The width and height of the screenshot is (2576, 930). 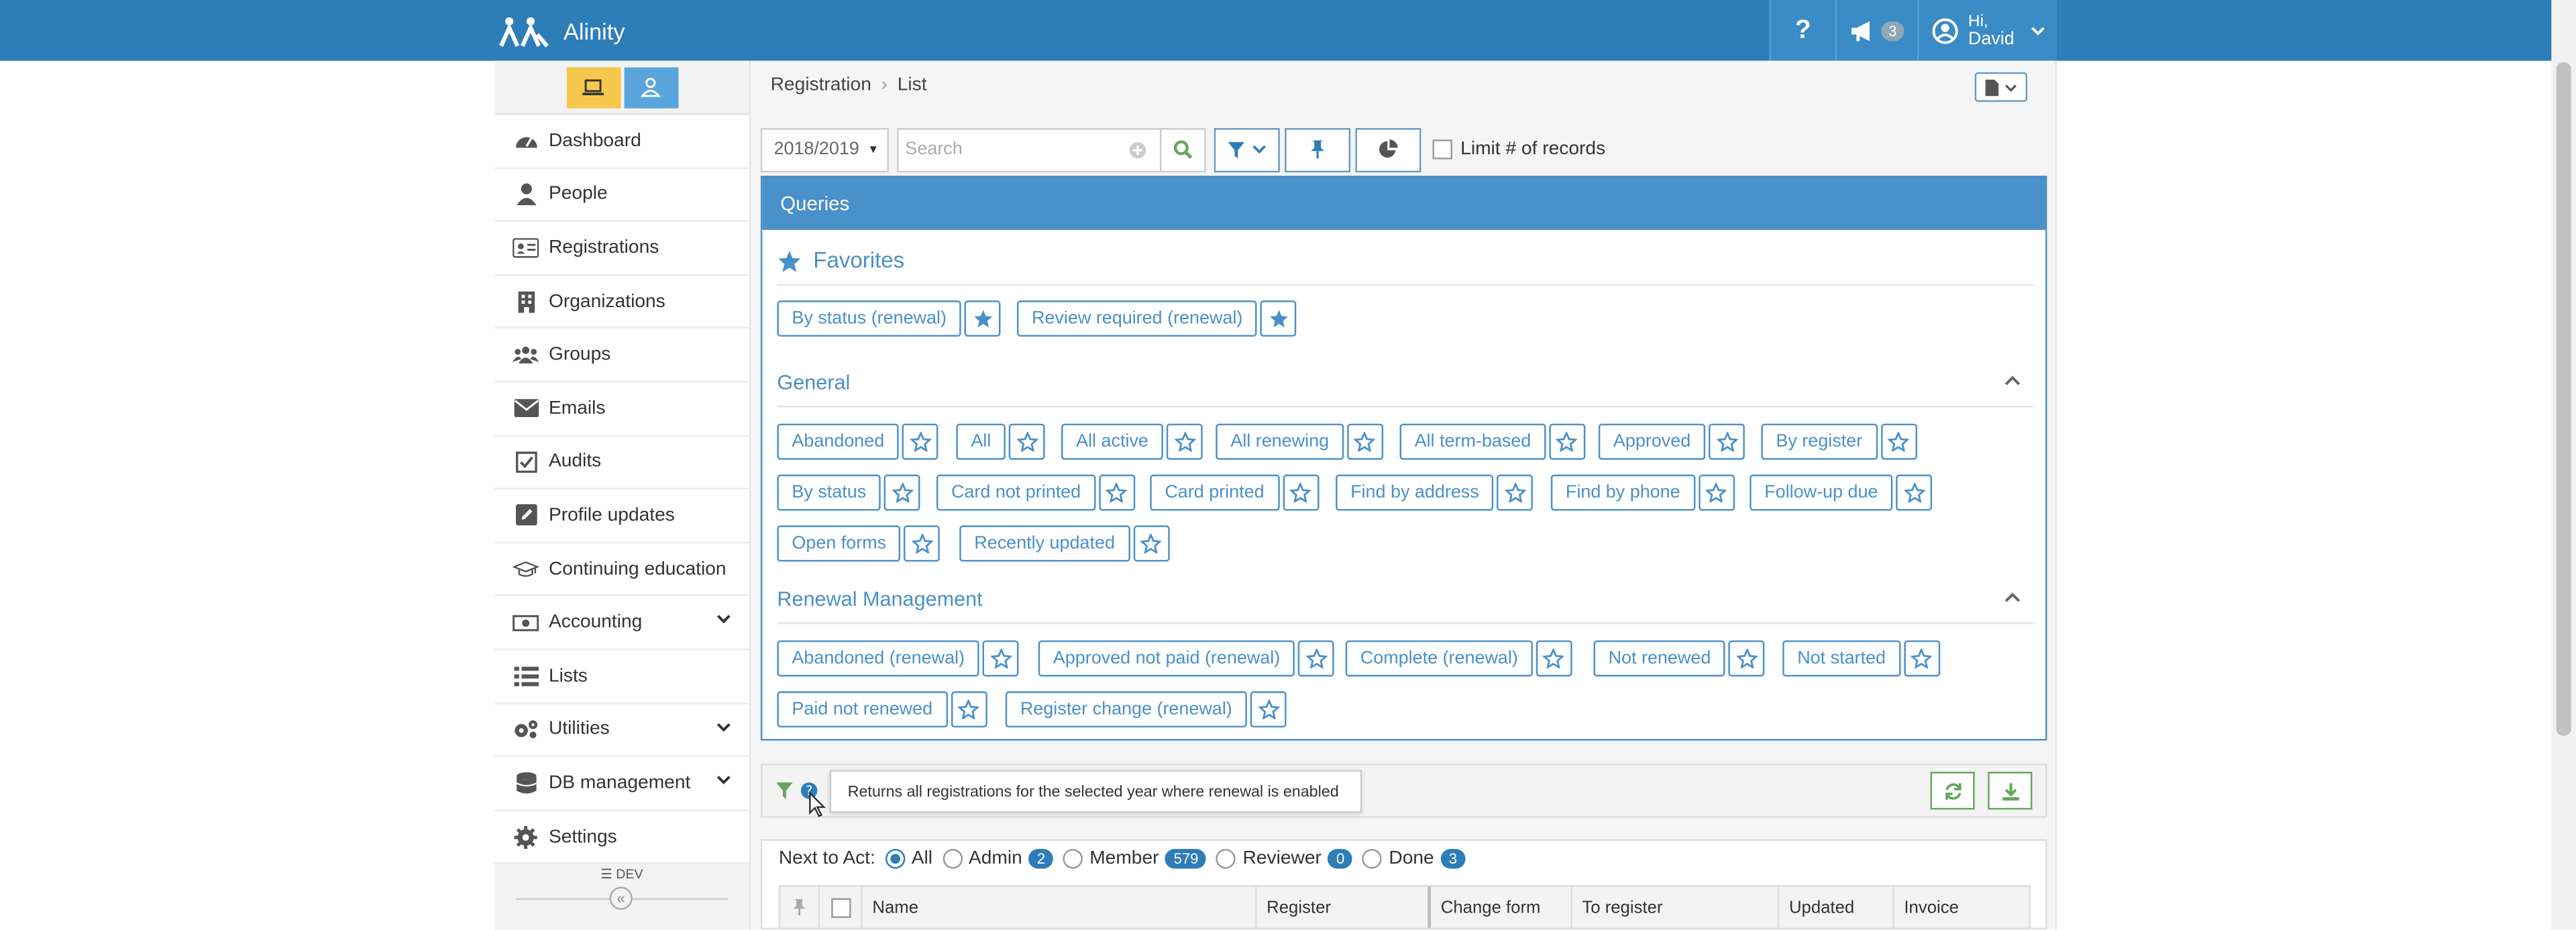 I want to click on column-register: Register, so click(x=1344, y=907).